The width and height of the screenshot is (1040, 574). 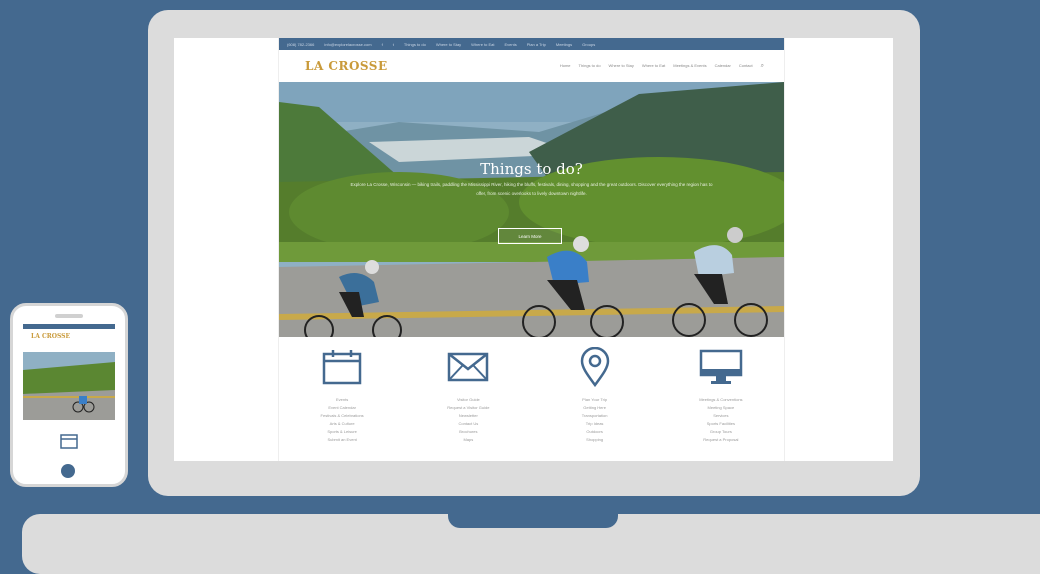 I want to click on search-icon: ⌕, so click(x=762, y=66).